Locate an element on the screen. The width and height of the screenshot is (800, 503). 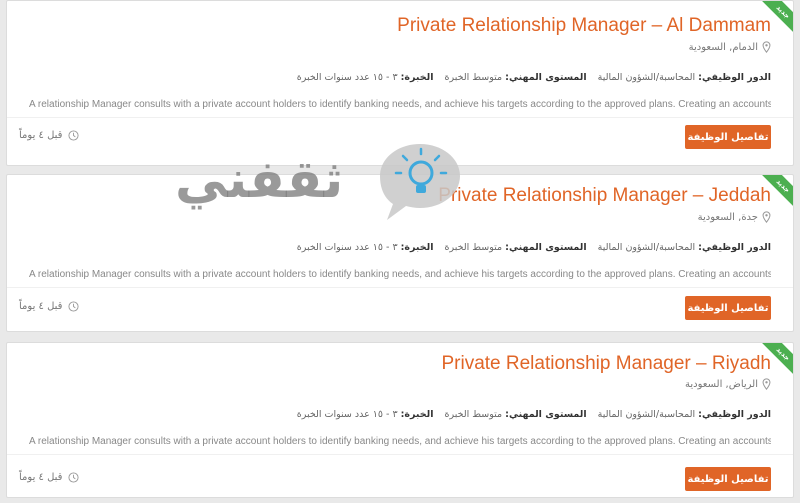
job-location-text: الدمام, السعودية is located at coordinates (723, 47).